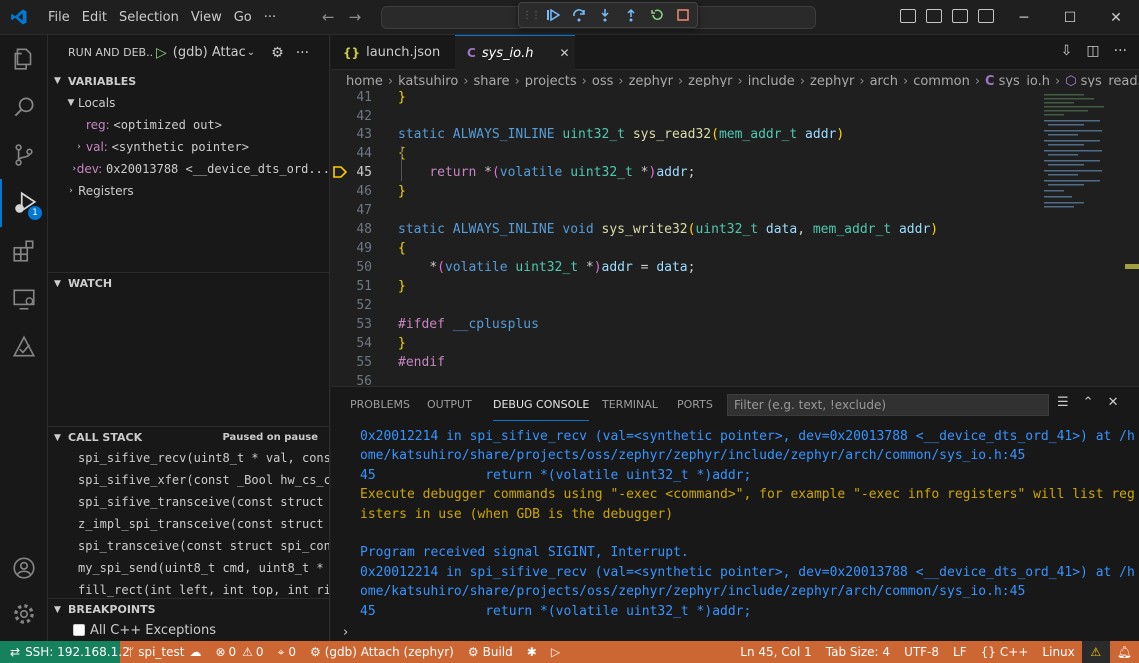 The height and width of the screenshot is (663, 1139). What do you see at coordinates (206, 17) in the screenshot?
I see `menu-view: View` at bounding box center [206, 17].